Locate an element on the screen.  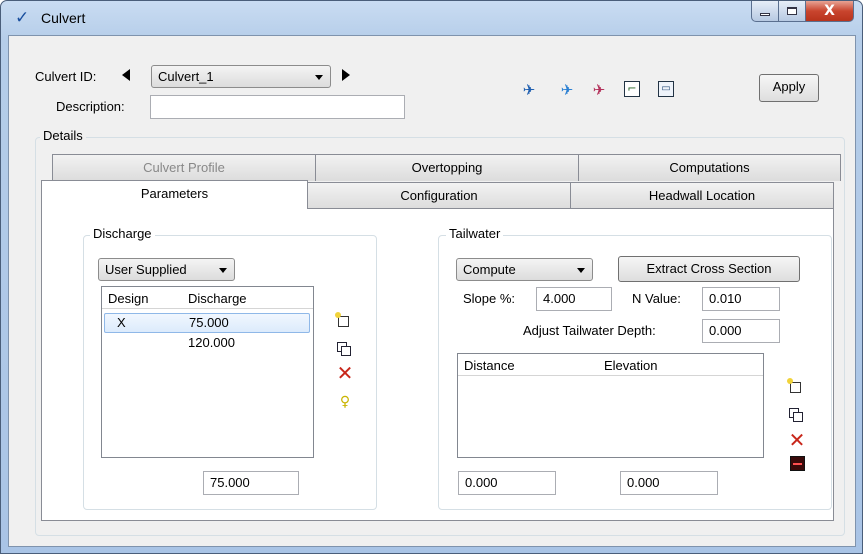
minimize-button is located at coordinates (765, 11).